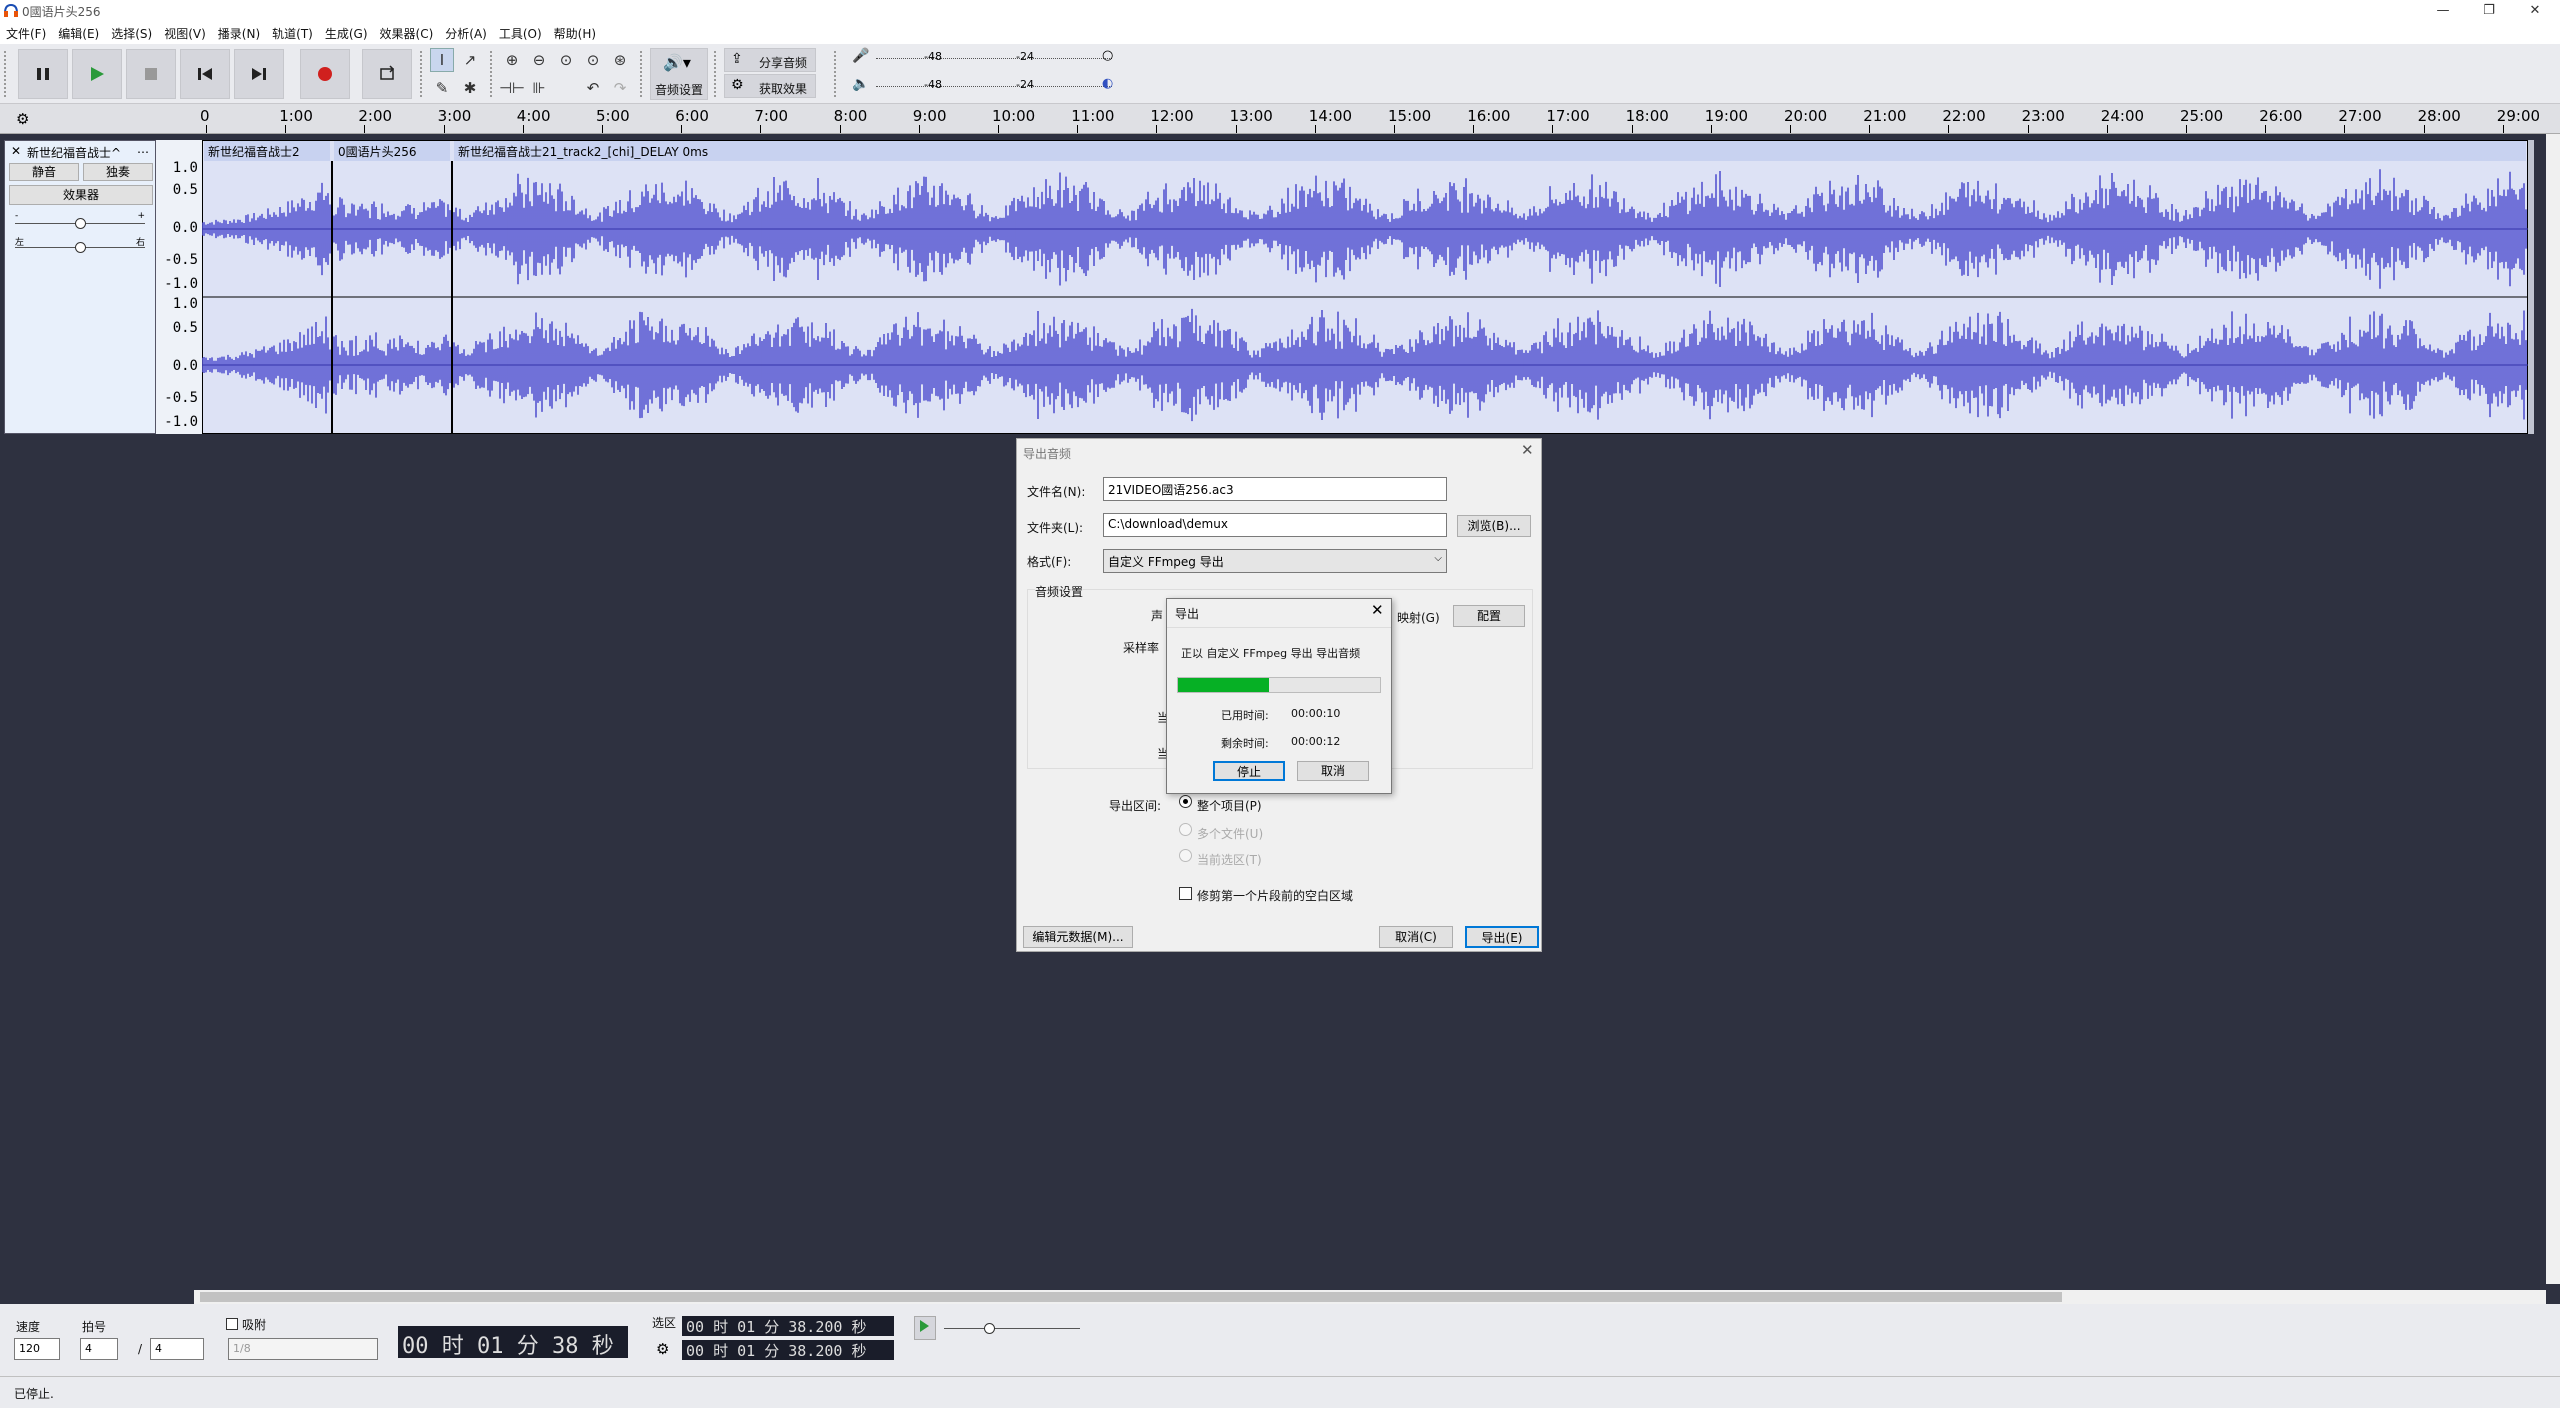  Describe the element at coordinates (1377, 610) in the screenshot. I see `progress-close-icon: ✕` at that location.